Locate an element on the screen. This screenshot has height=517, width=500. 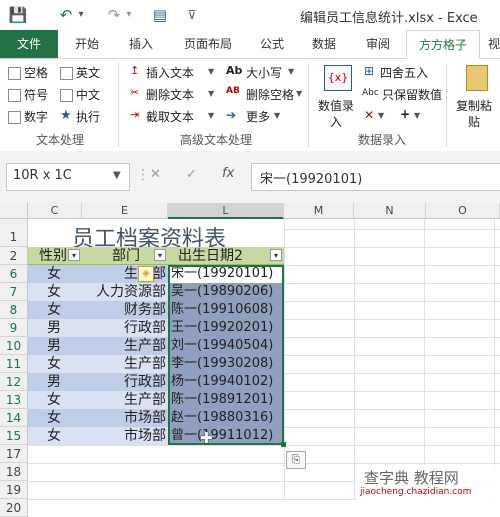
copy-paste-button: 复制粘 is located at coordinates (474, 105).